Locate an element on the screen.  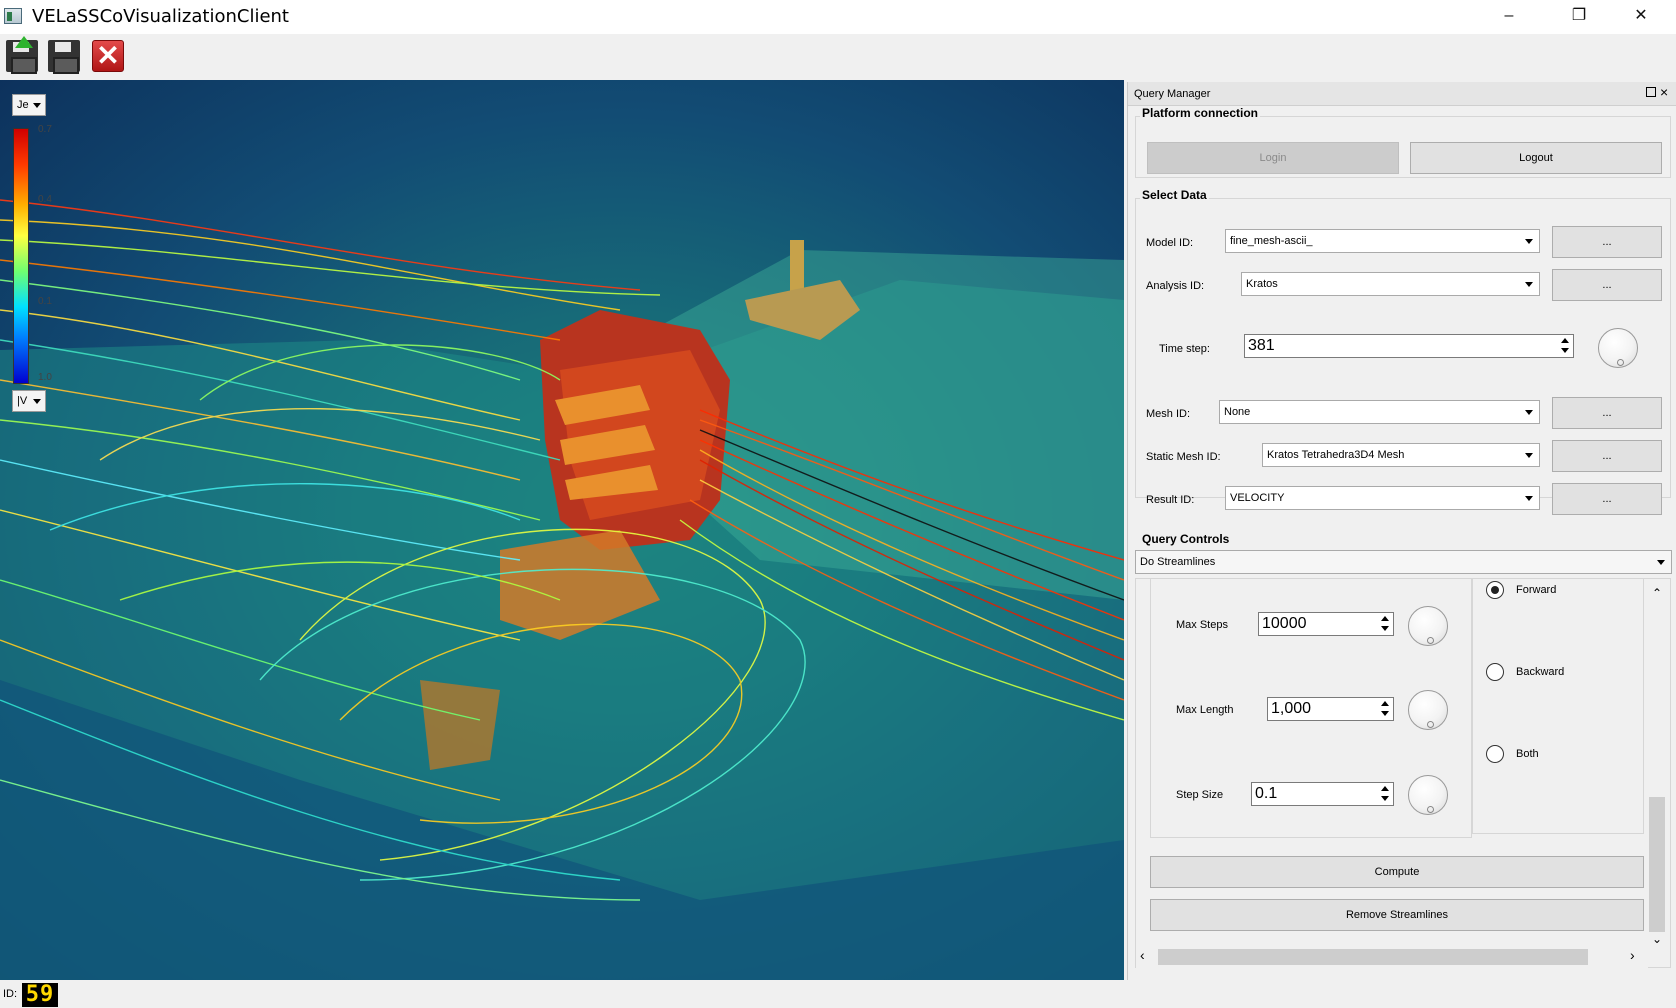
direction-group is located at coordinates (1558, 706).